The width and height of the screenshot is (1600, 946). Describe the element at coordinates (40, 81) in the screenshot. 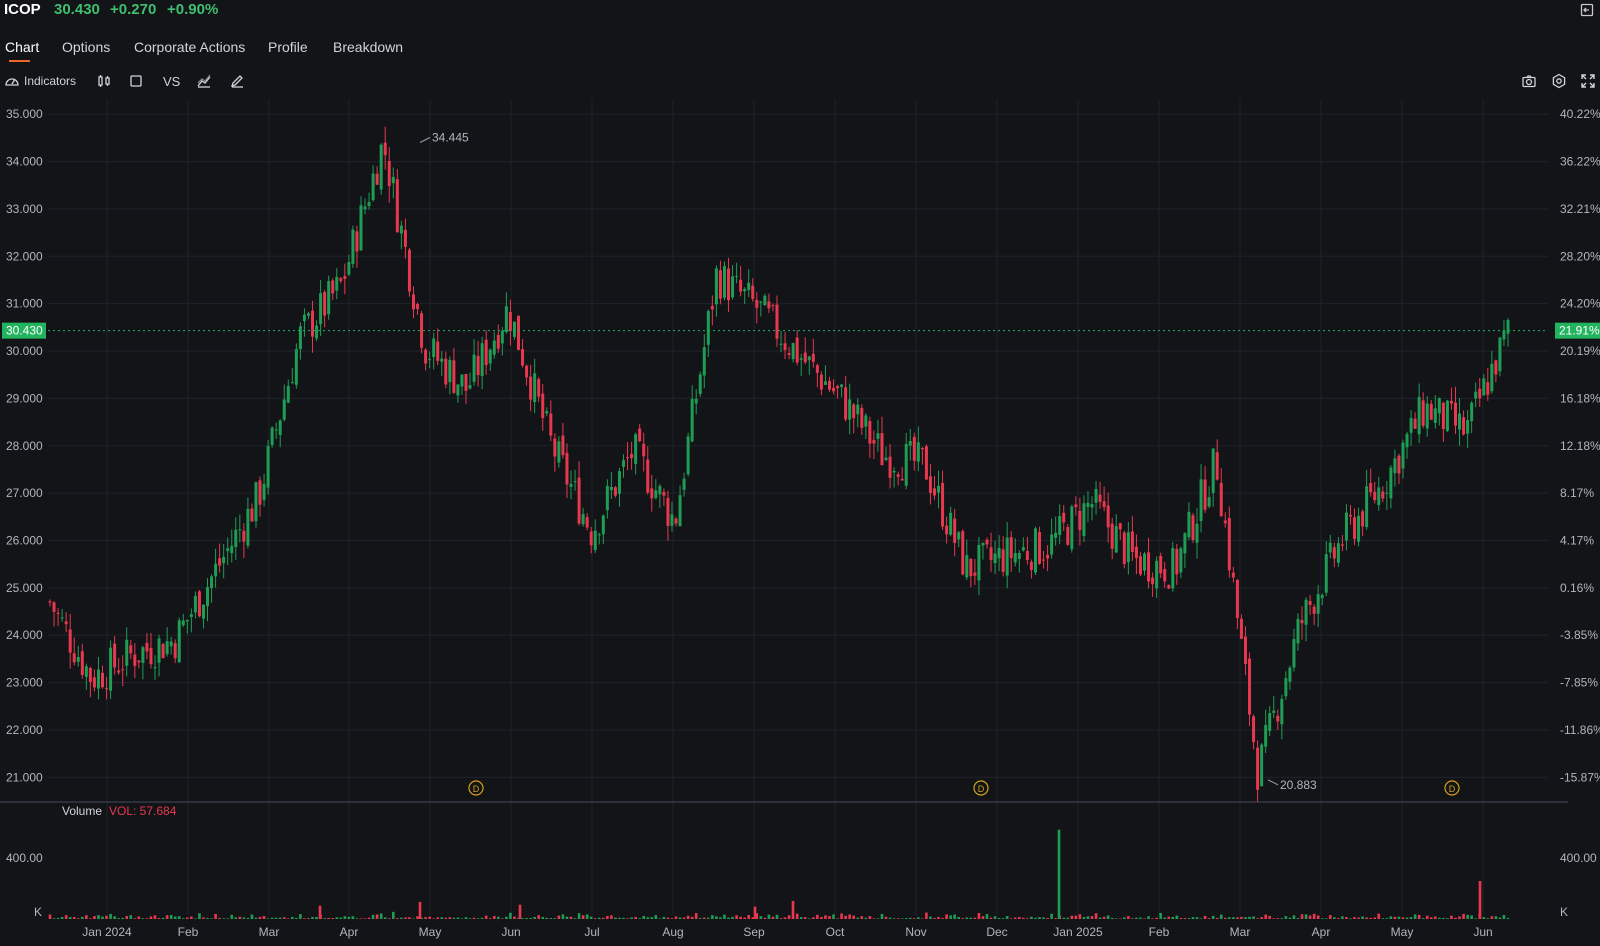

I see `indicators-button: Indicators` at that location.